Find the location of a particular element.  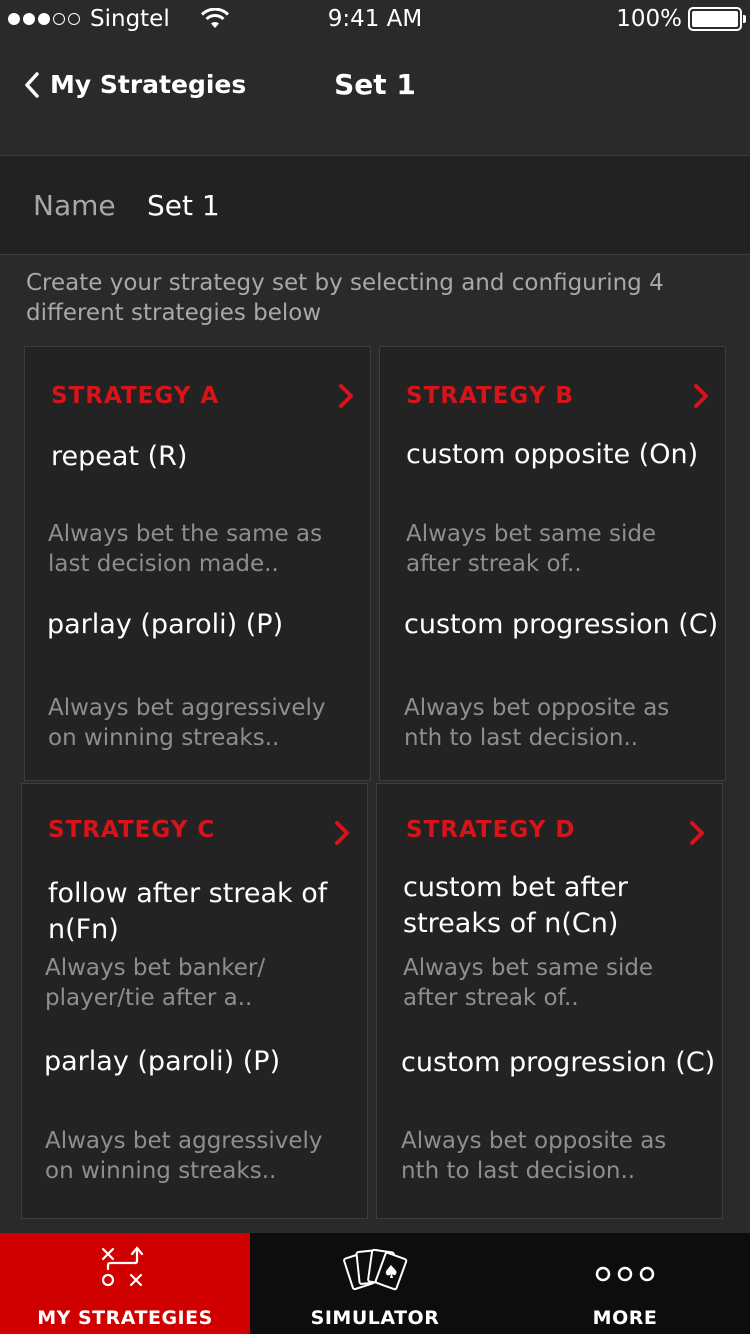

tab-label: MY STRATEGIES is located at coordinates (125, 1318).